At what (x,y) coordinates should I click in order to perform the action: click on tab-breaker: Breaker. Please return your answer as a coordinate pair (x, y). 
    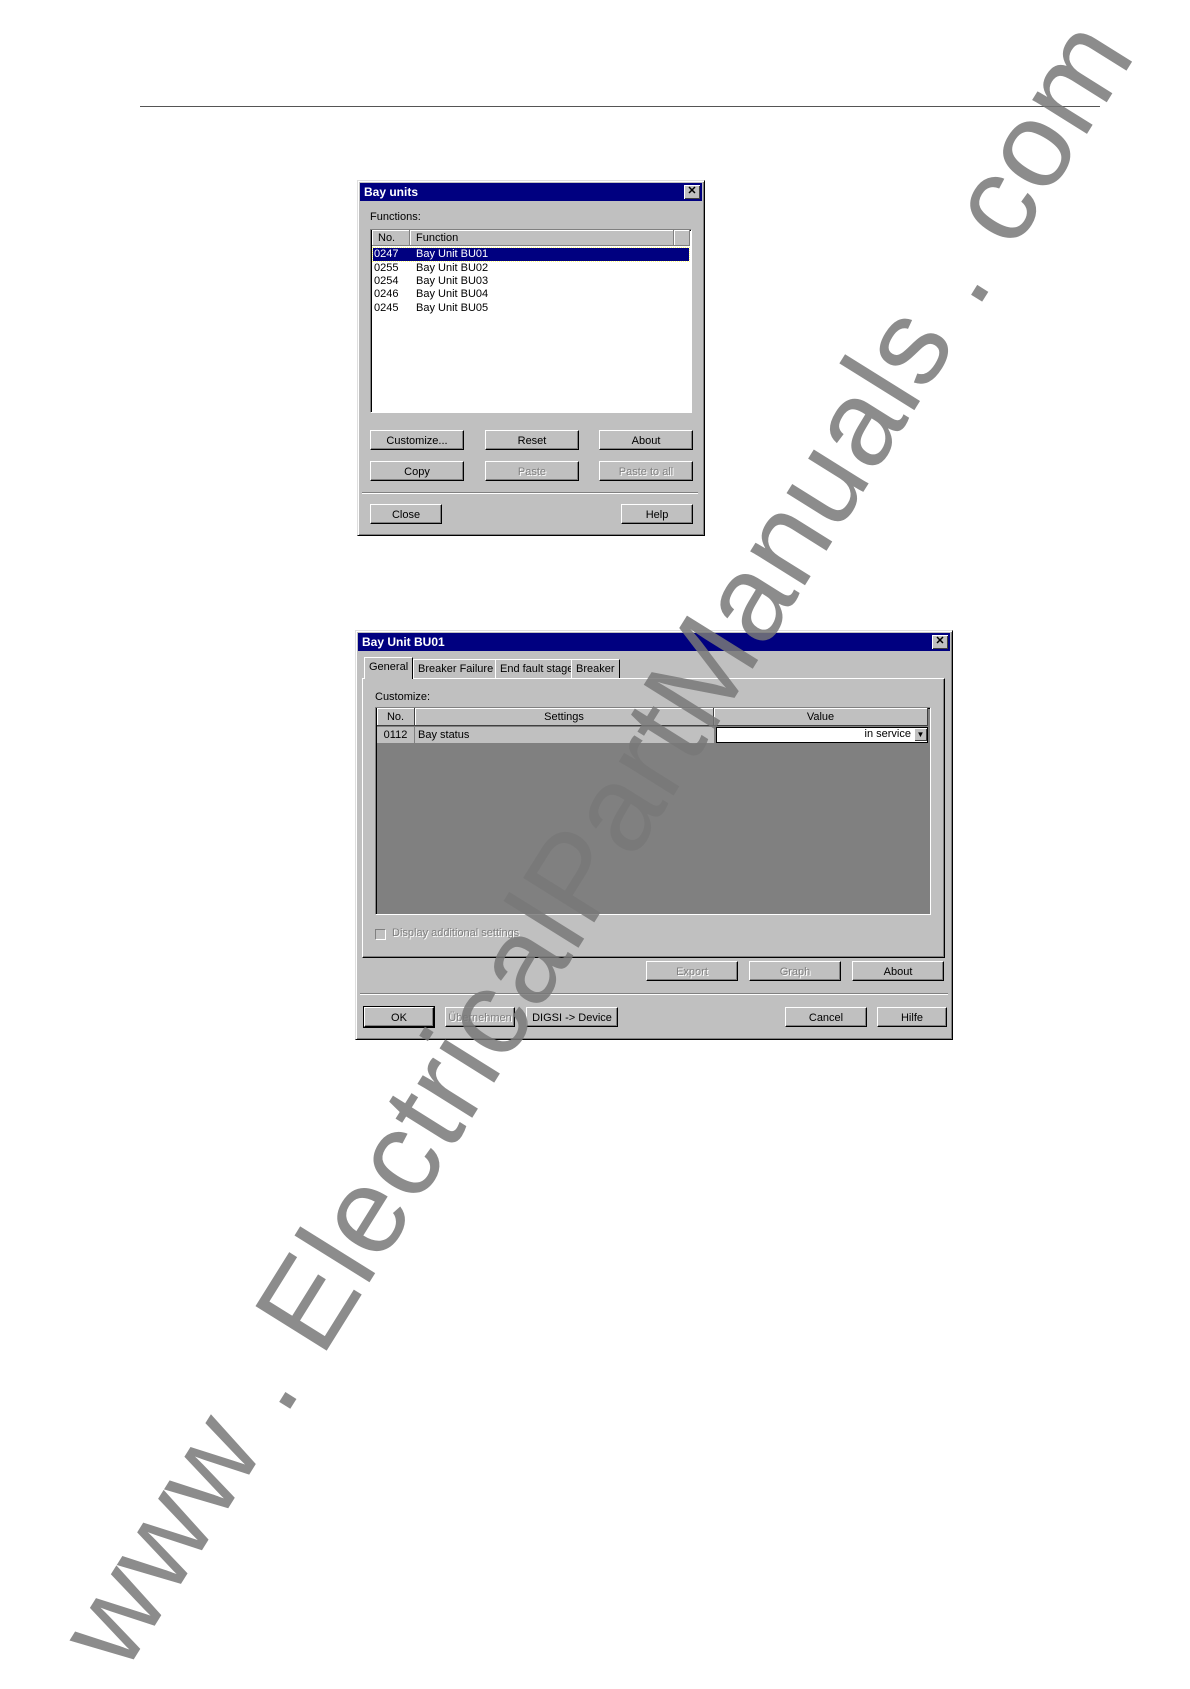
    Looking at the image, I should click on (595, 669).